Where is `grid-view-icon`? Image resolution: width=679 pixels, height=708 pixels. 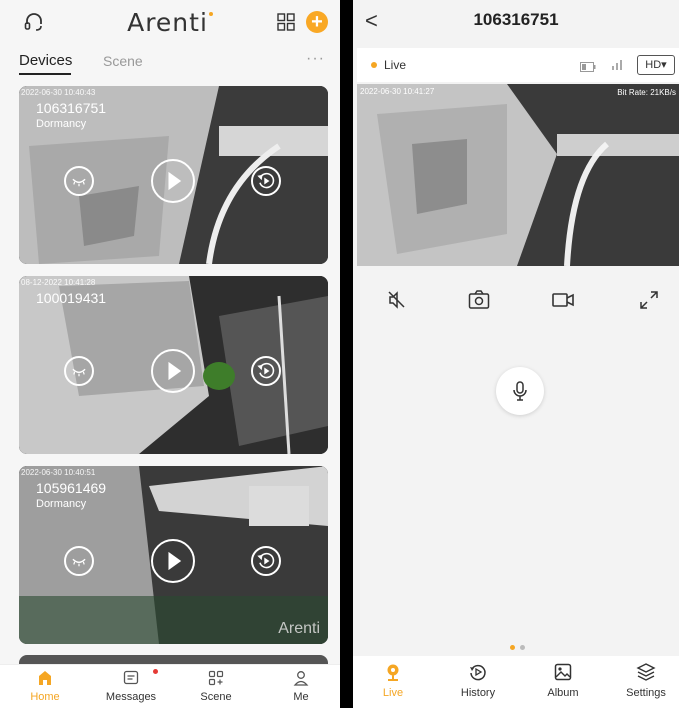
grid-view-icon is located at coordinates (286, 22).